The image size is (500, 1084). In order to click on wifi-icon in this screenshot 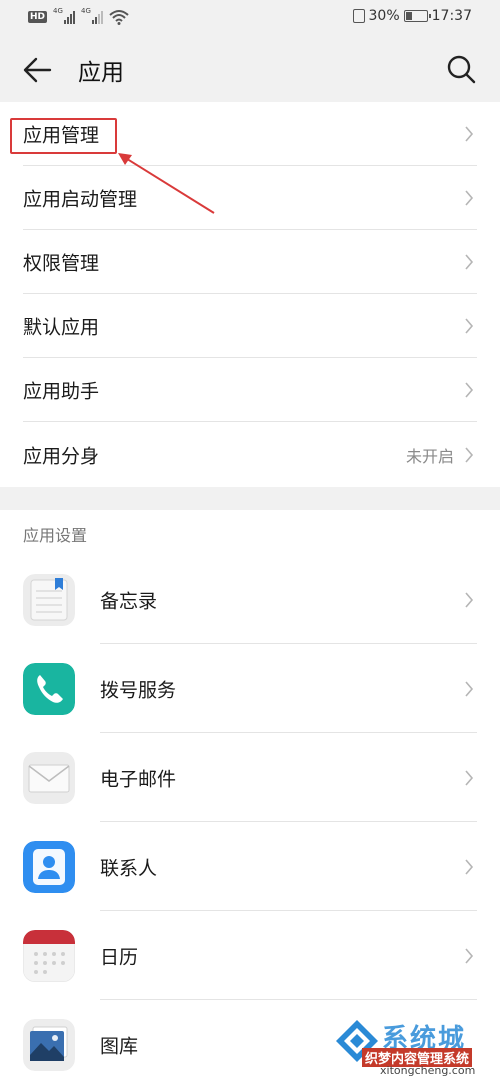, I will do `click(119, 17)`.